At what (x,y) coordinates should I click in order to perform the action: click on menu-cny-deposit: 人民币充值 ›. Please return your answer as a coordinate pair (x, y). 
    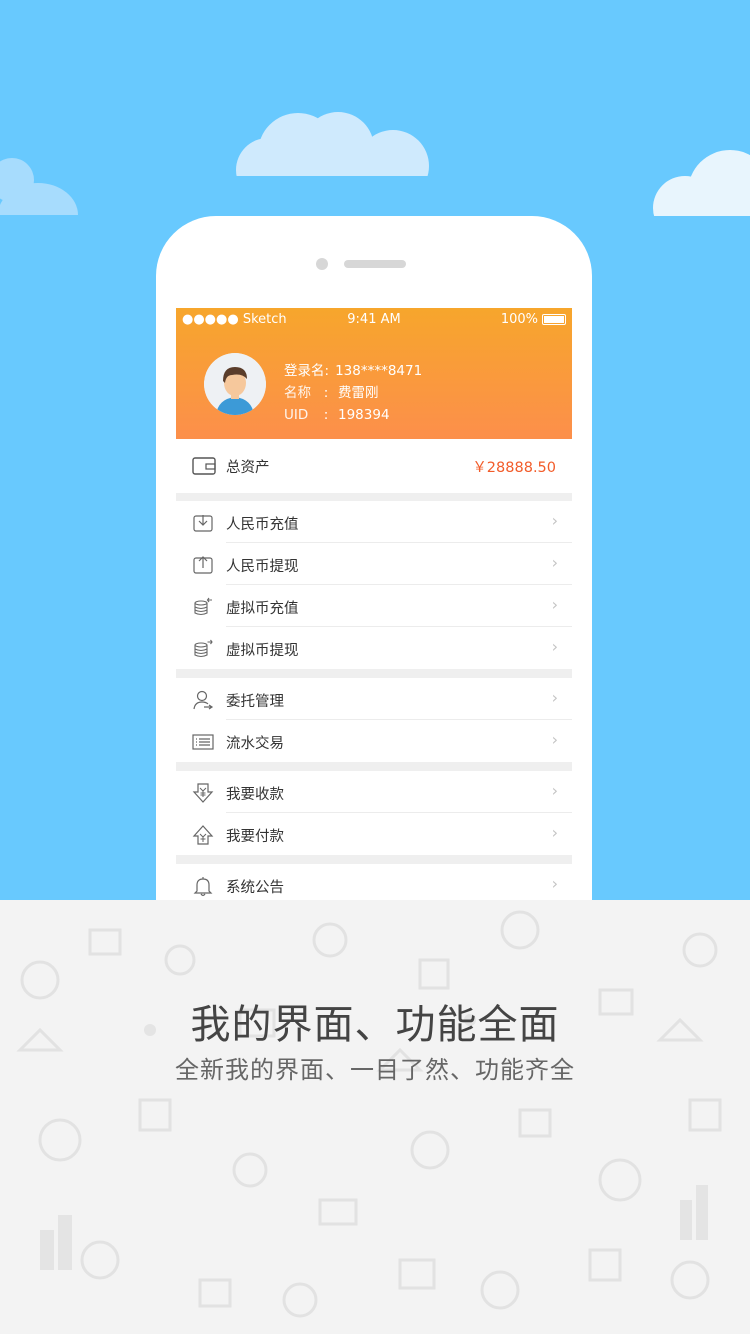
    Looking at the image, I should click on (374, 522).